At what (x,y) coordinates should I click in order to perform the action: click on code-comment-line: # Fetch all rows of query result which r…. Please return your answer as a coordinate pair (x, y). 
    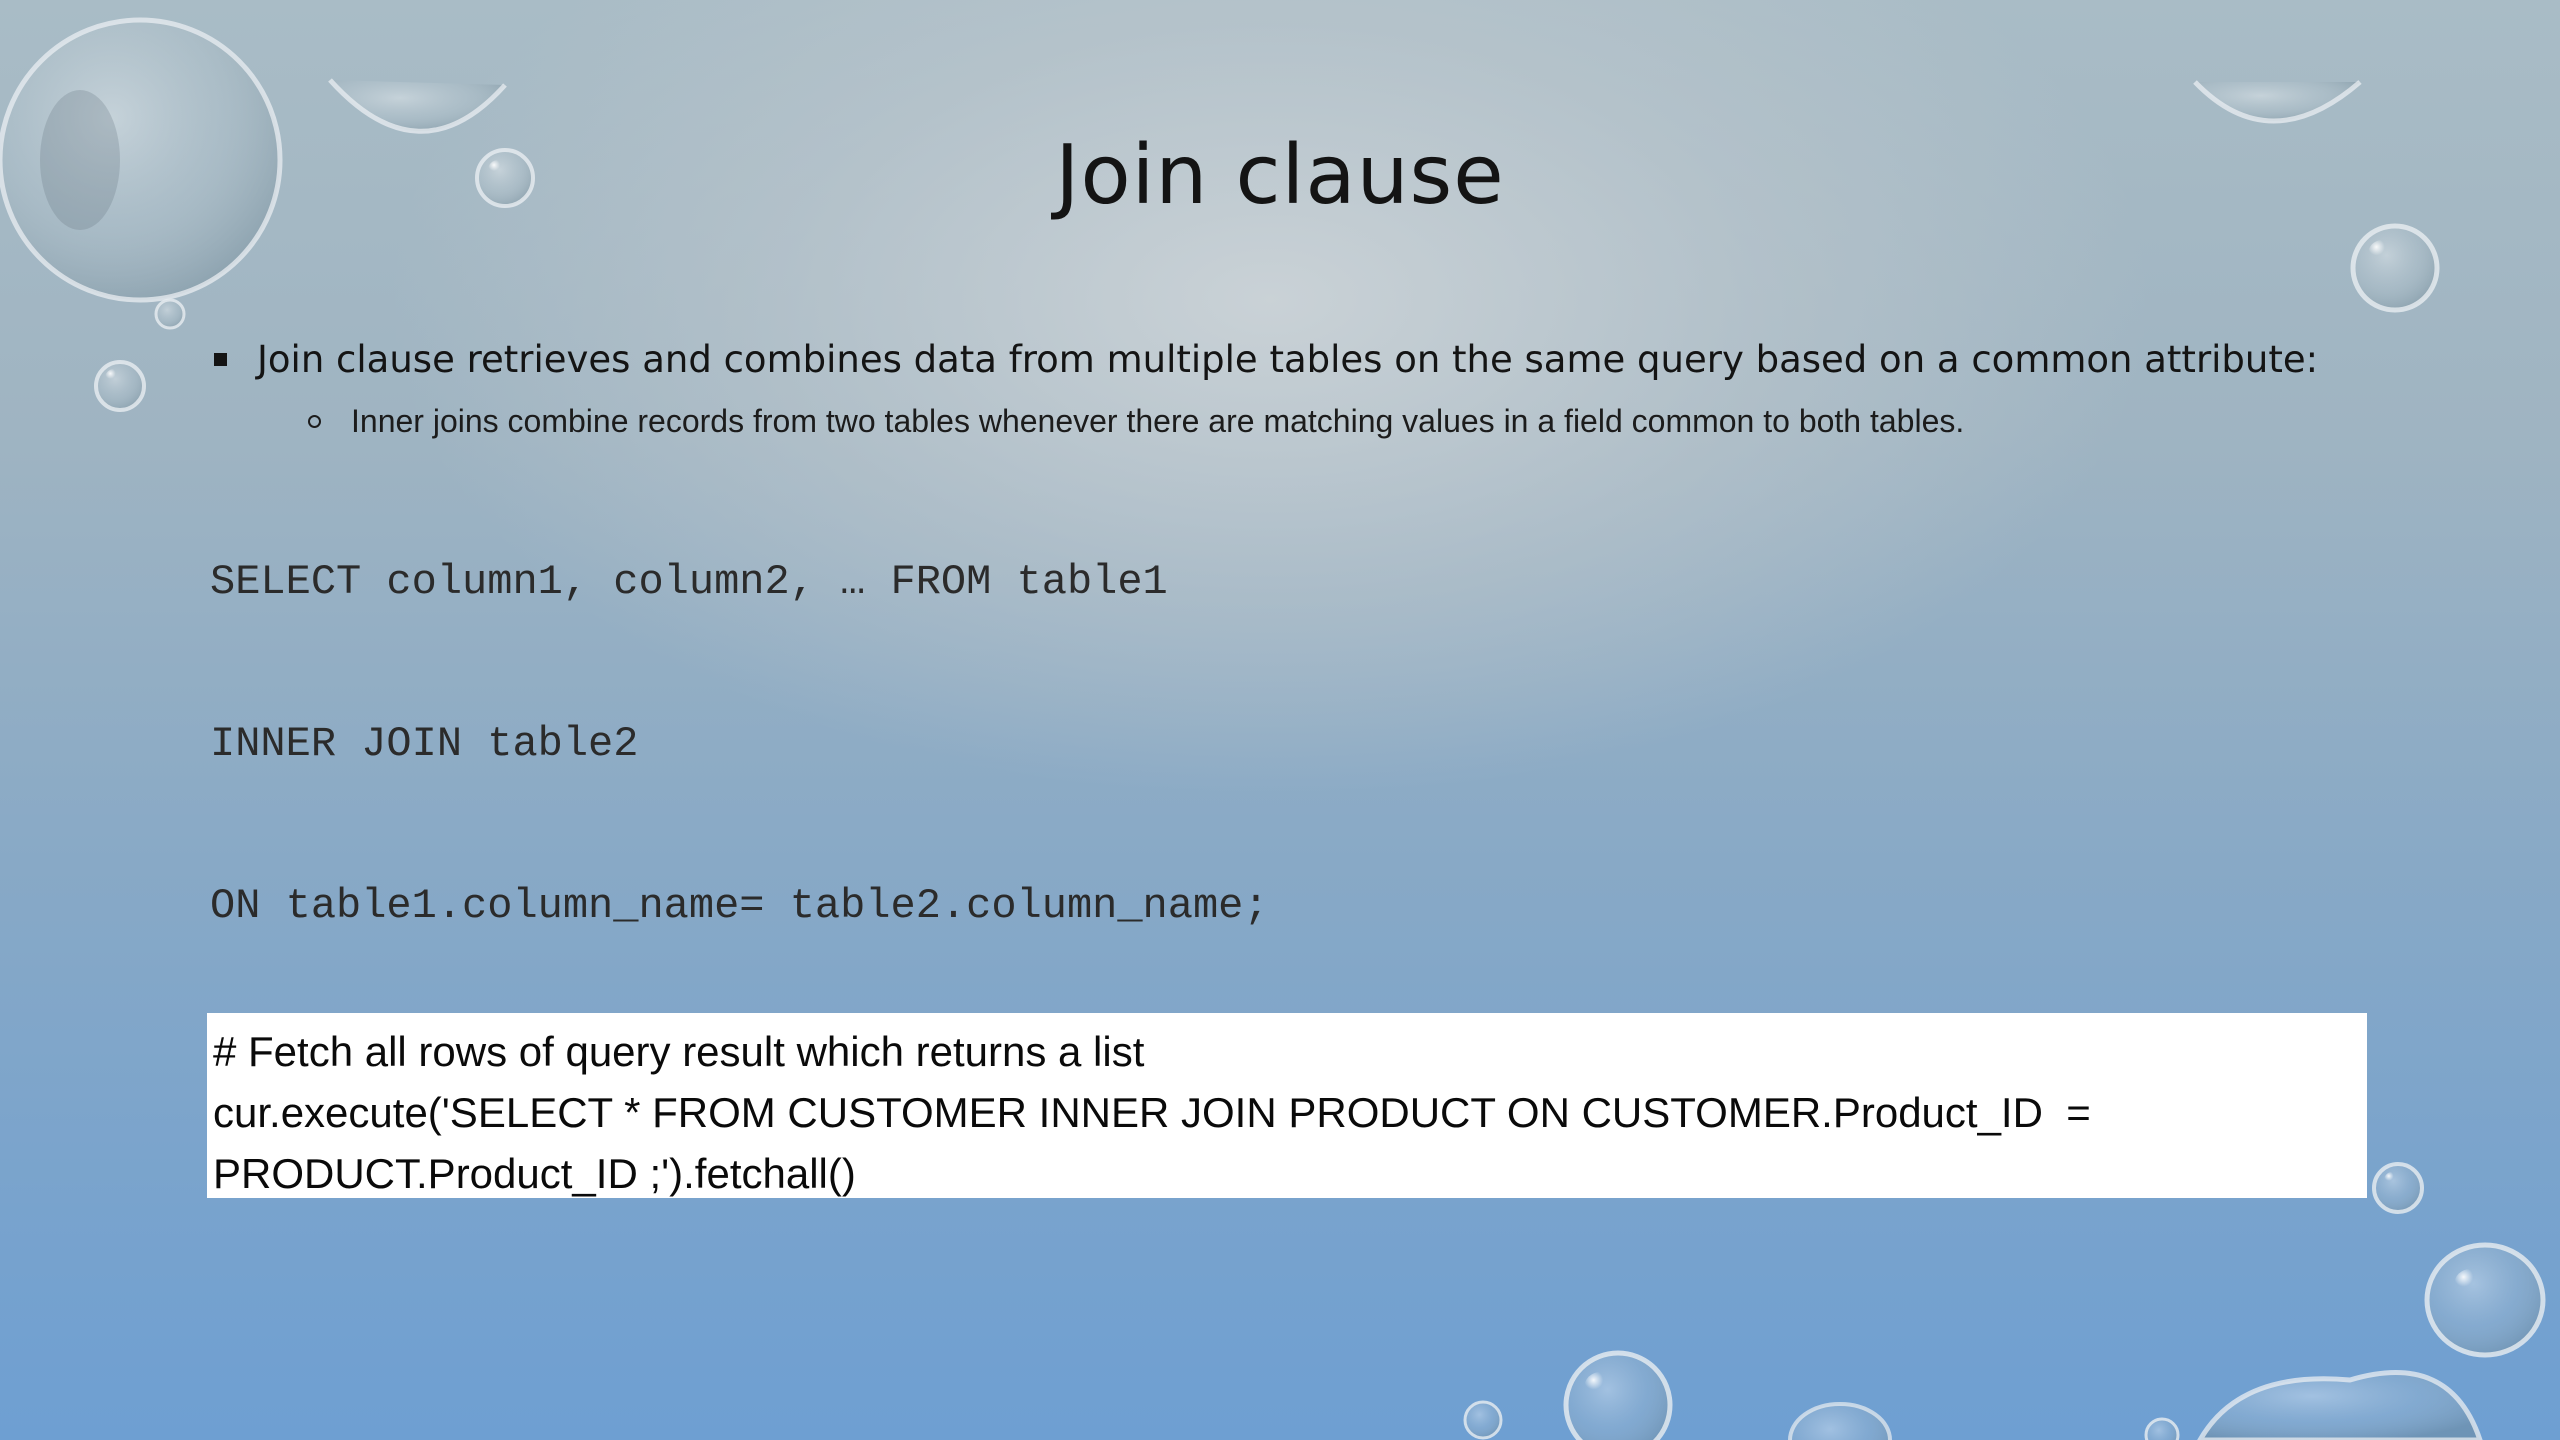
    Looking at the image, I should click on (679, 1051).